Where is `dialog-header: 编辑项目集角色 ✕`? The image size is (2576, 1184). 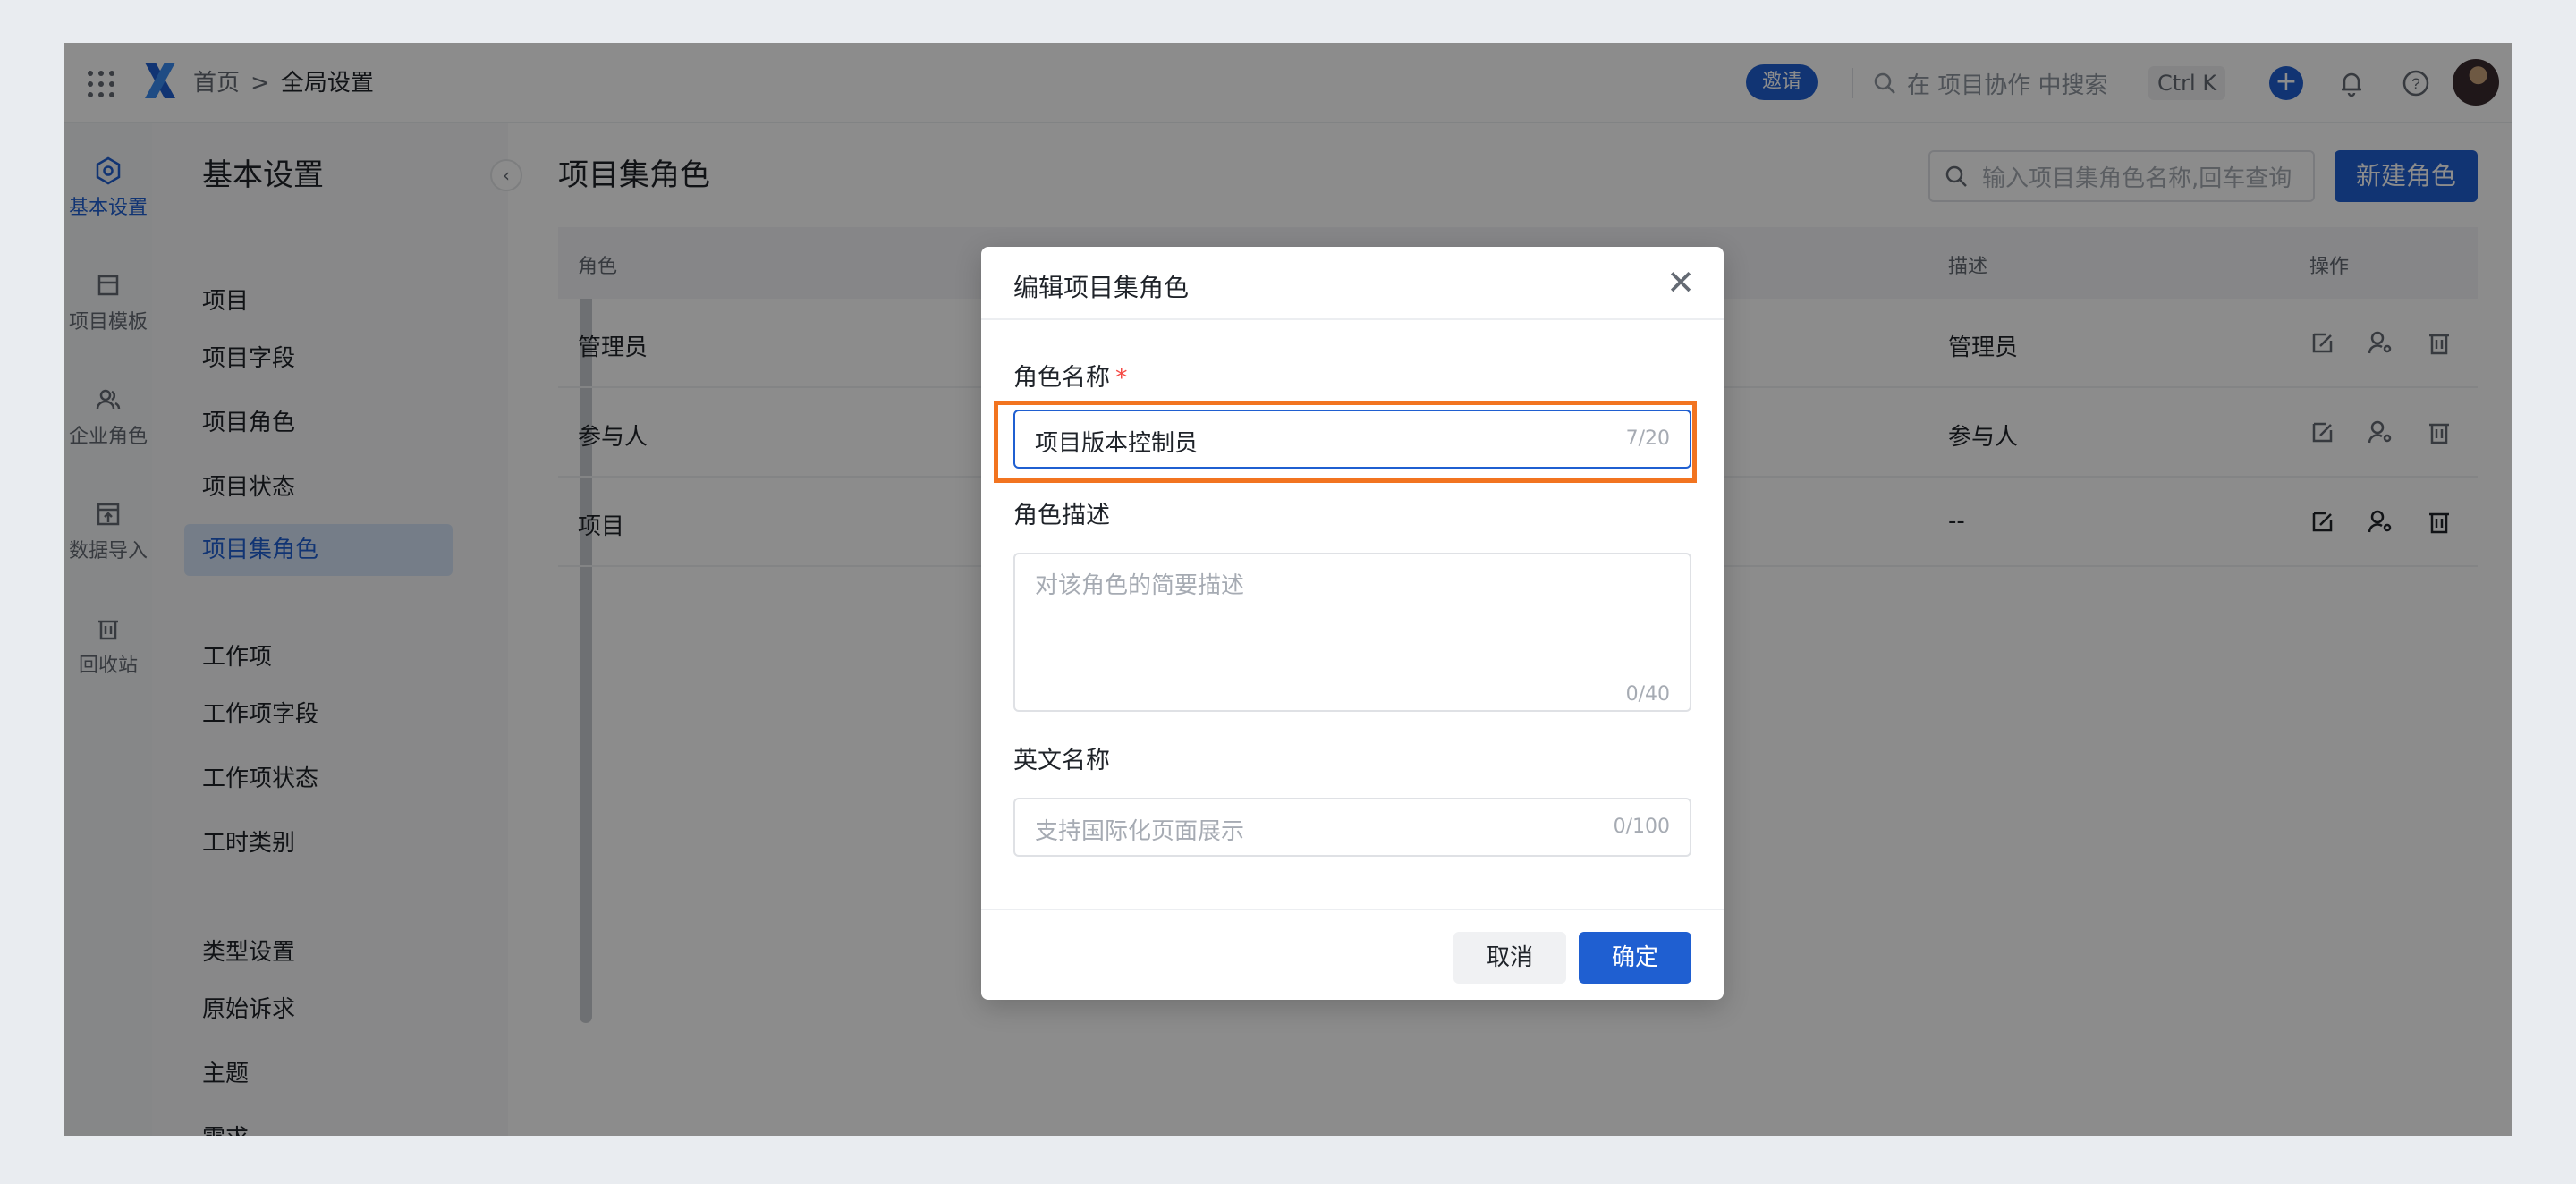 dialog-header: 编辑项目集角色 ✕ is located at coordinates (1352, 283).